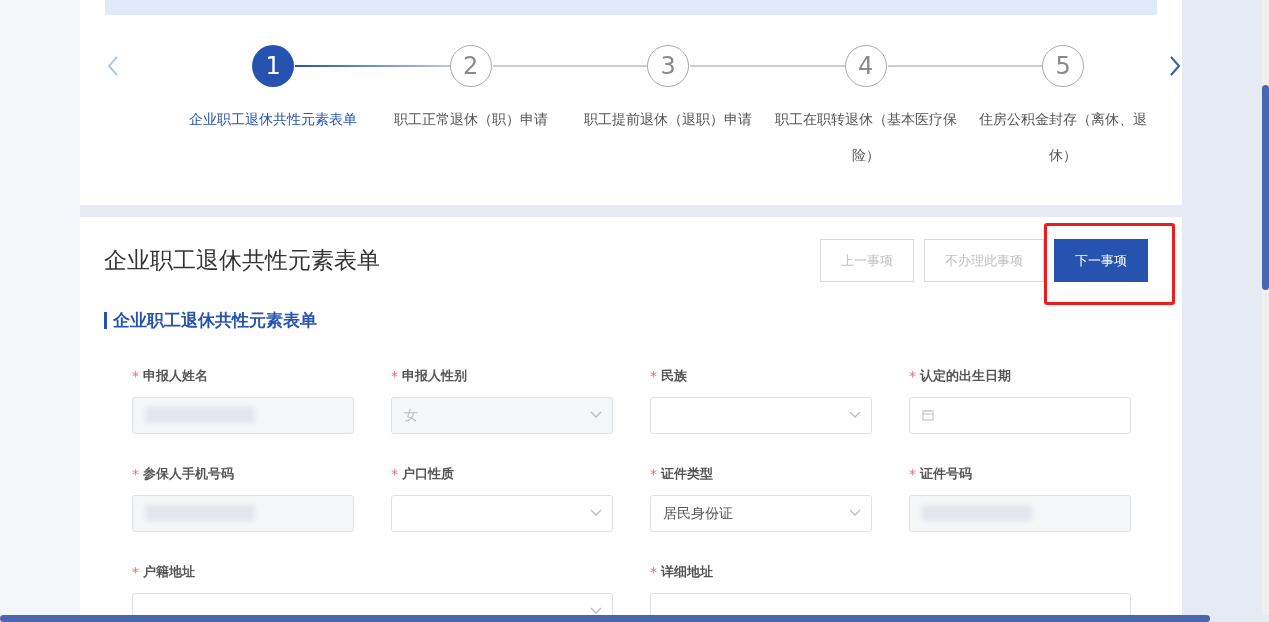 The image size is (1269, 622). I want to click on step-label: 住房公积金封存（离休、退休）, so click(1063, 137).